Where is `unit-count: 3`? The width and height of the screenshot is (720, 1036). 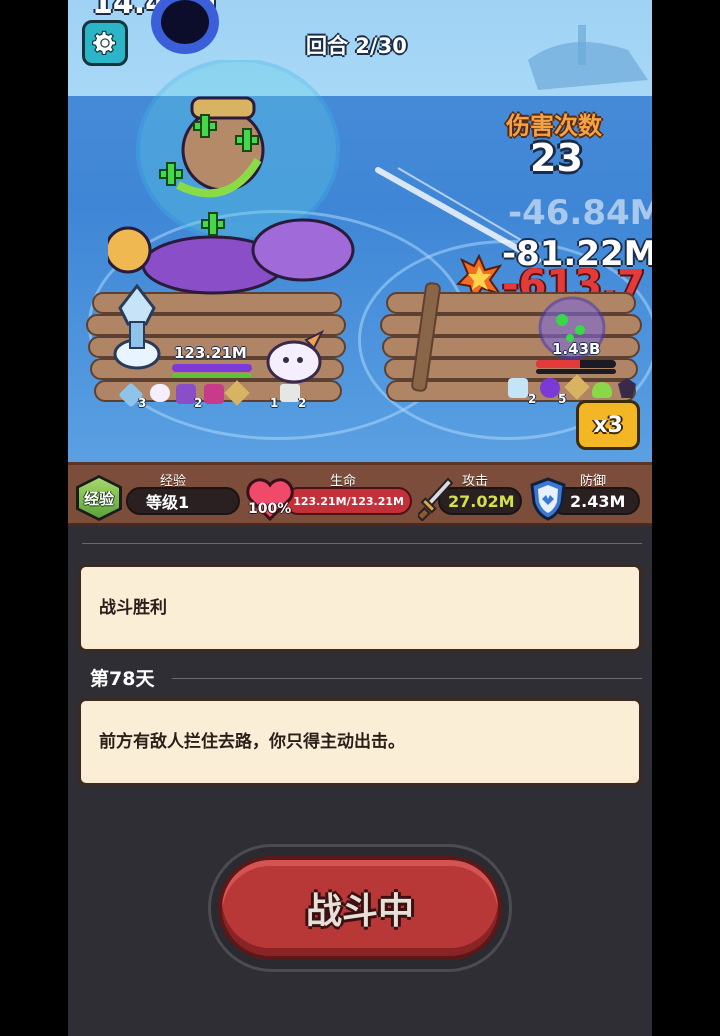 unit-count: 3 is located at coordinates (142, 403).